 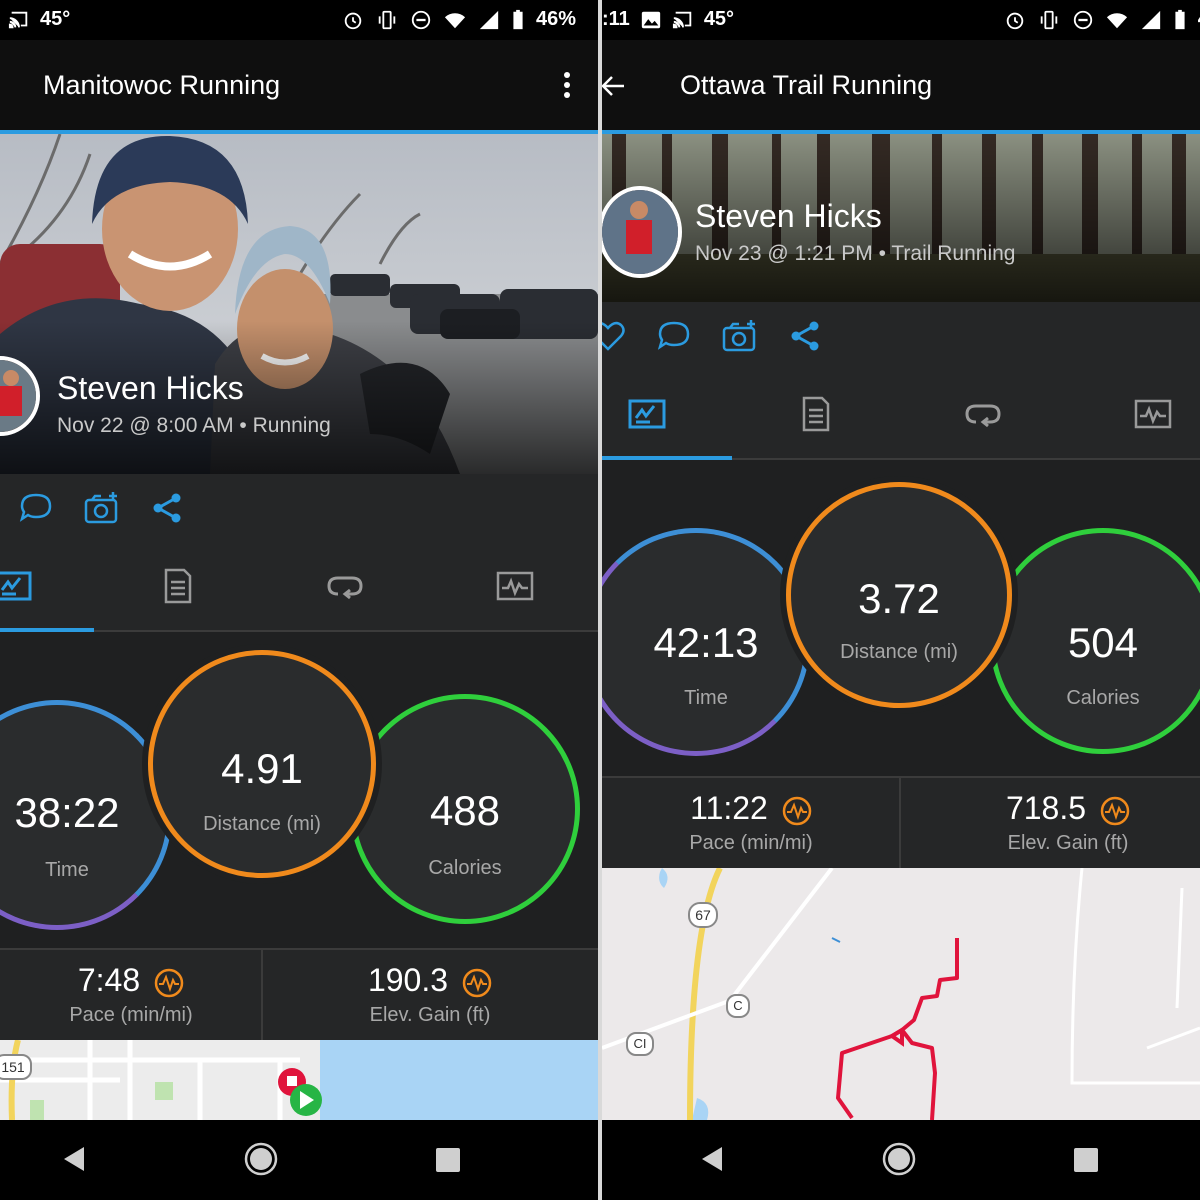 I want to click on app-bar: Ottawa Trail Running, so click(x=901, y=85).